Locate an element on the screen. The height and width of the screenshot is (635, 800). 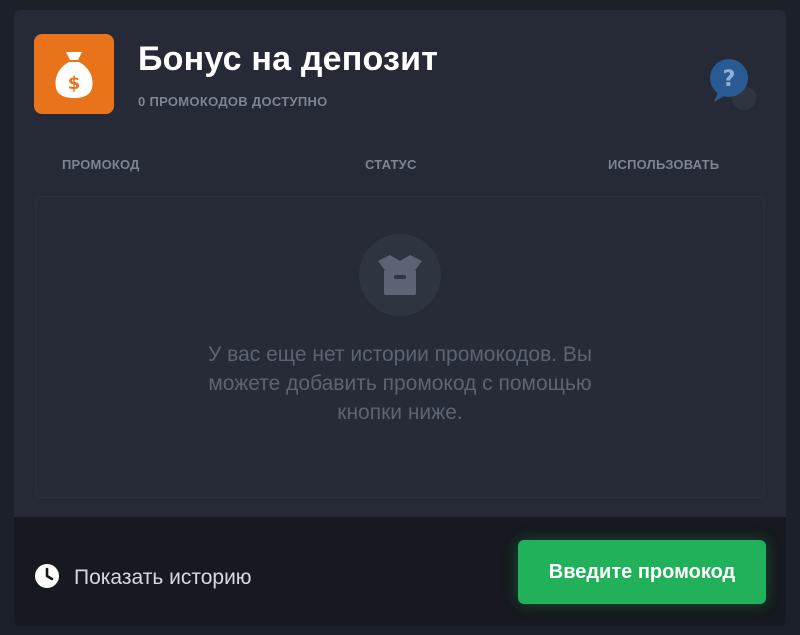
column-header-use: ИСПОЛЬЗОВАТЬ is located at coordinates (664, 164).